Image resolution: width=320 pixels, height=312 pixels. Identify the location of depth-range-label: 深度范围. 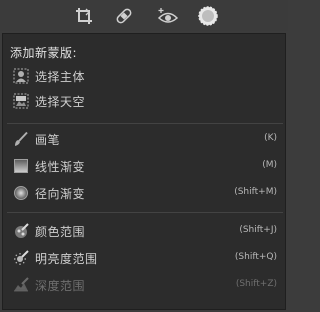
(60, 286).